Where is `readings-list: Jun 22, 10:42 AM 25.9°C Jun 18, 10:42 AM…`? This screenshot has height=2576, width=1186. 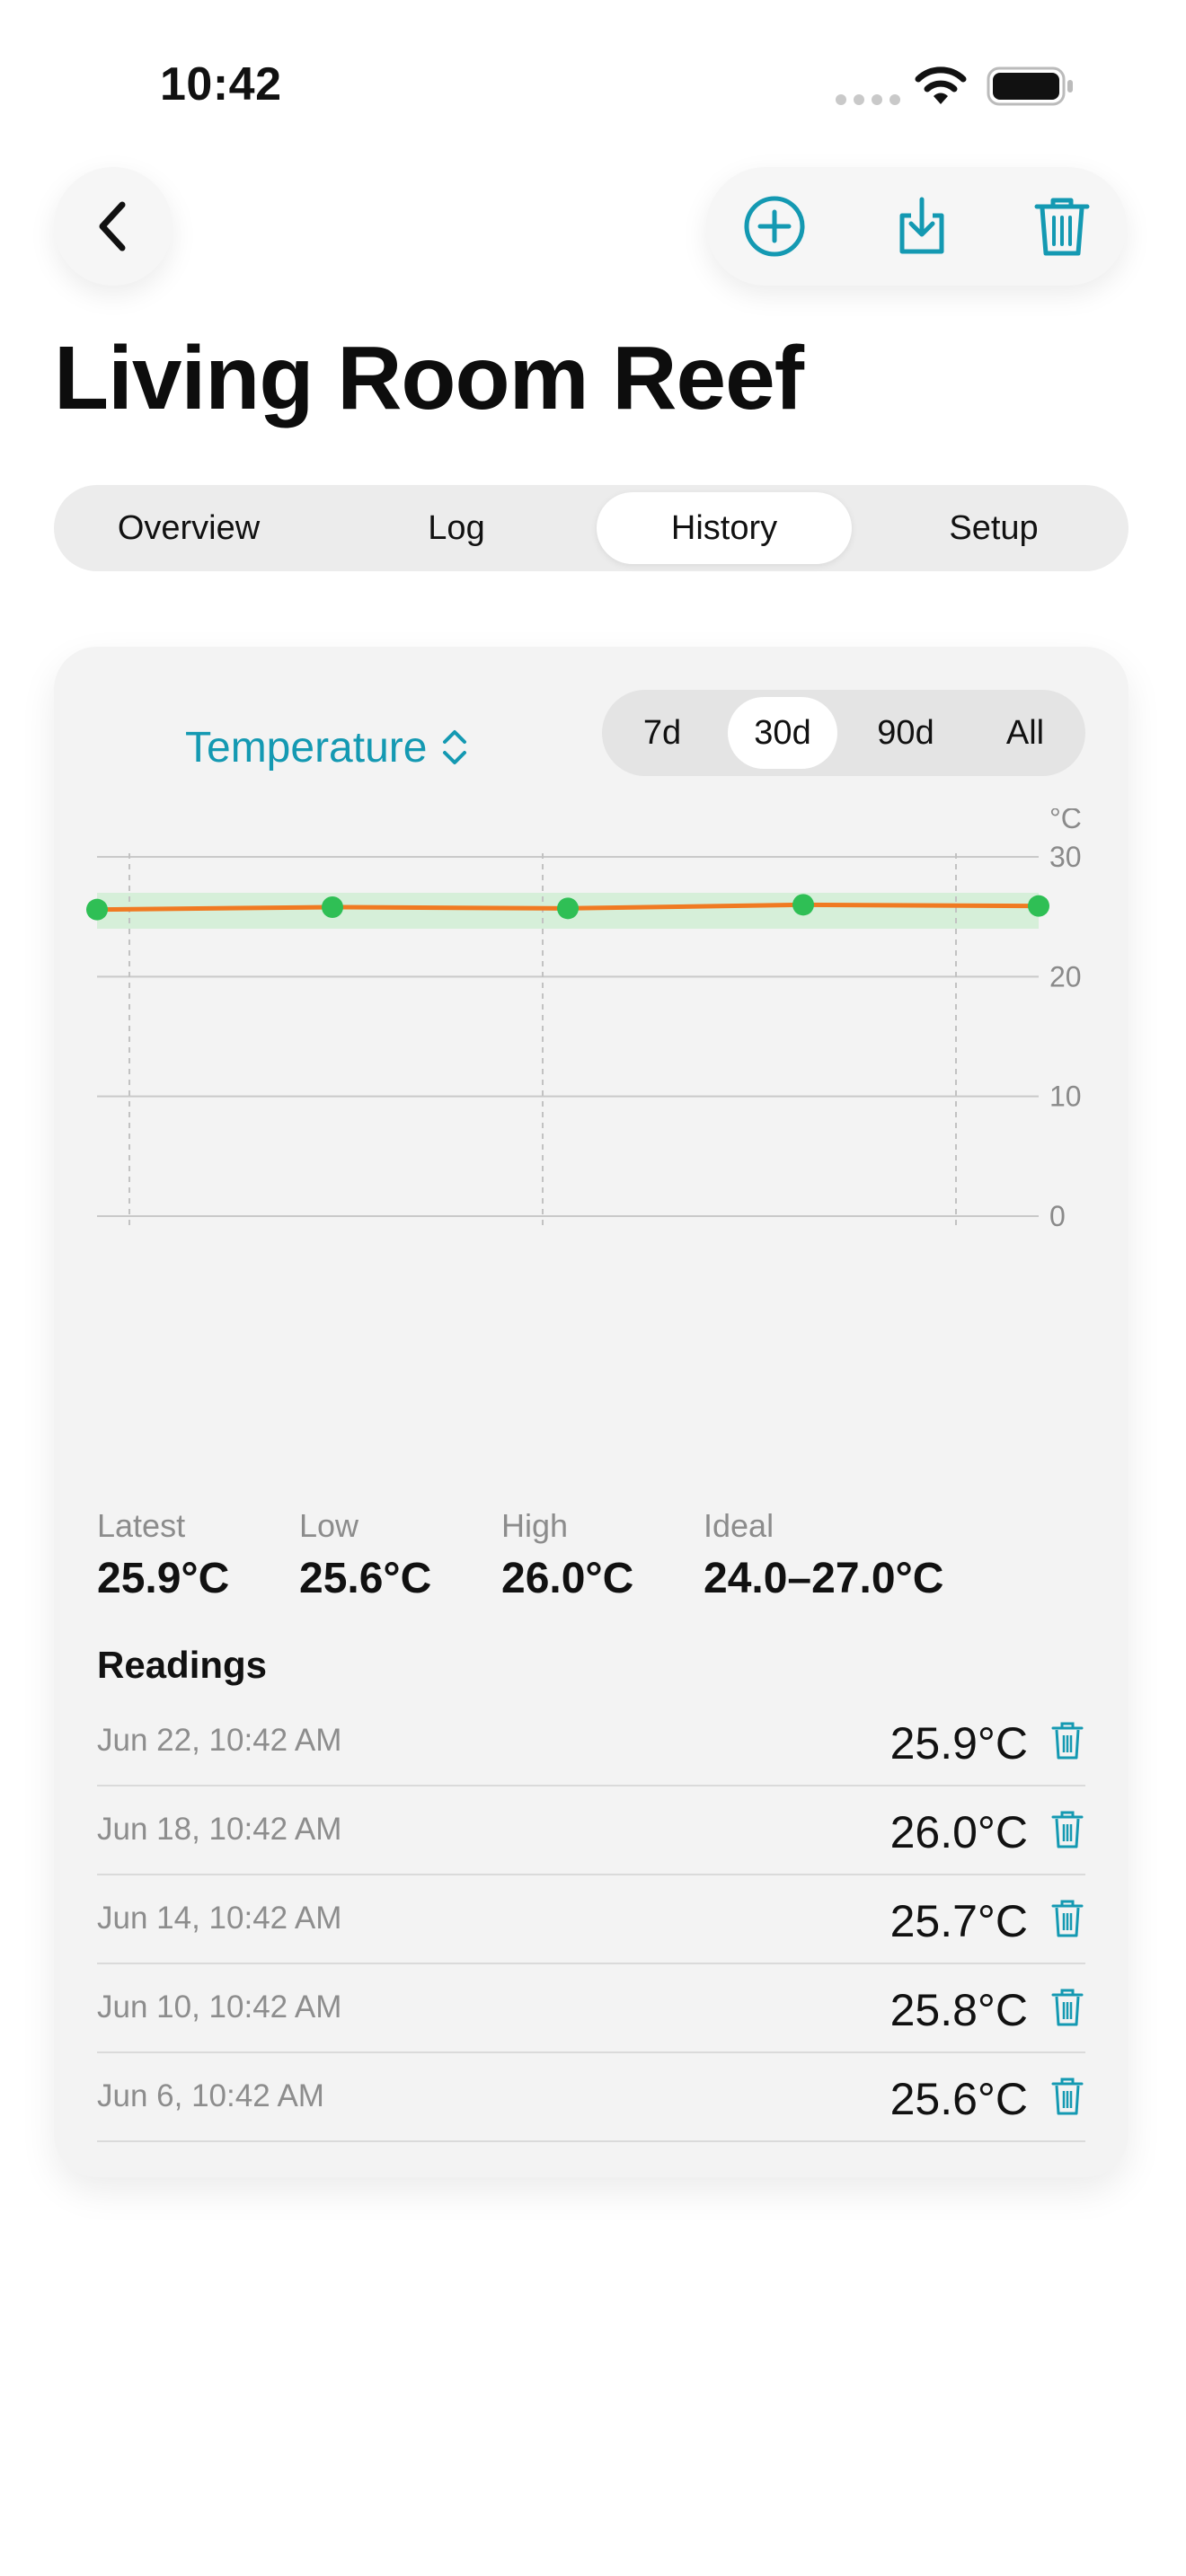
readings-list: Jun 22, 10:42 AM 25.9°C Jun 18, 10:42 AM… is located at coordinates (591, 1920).